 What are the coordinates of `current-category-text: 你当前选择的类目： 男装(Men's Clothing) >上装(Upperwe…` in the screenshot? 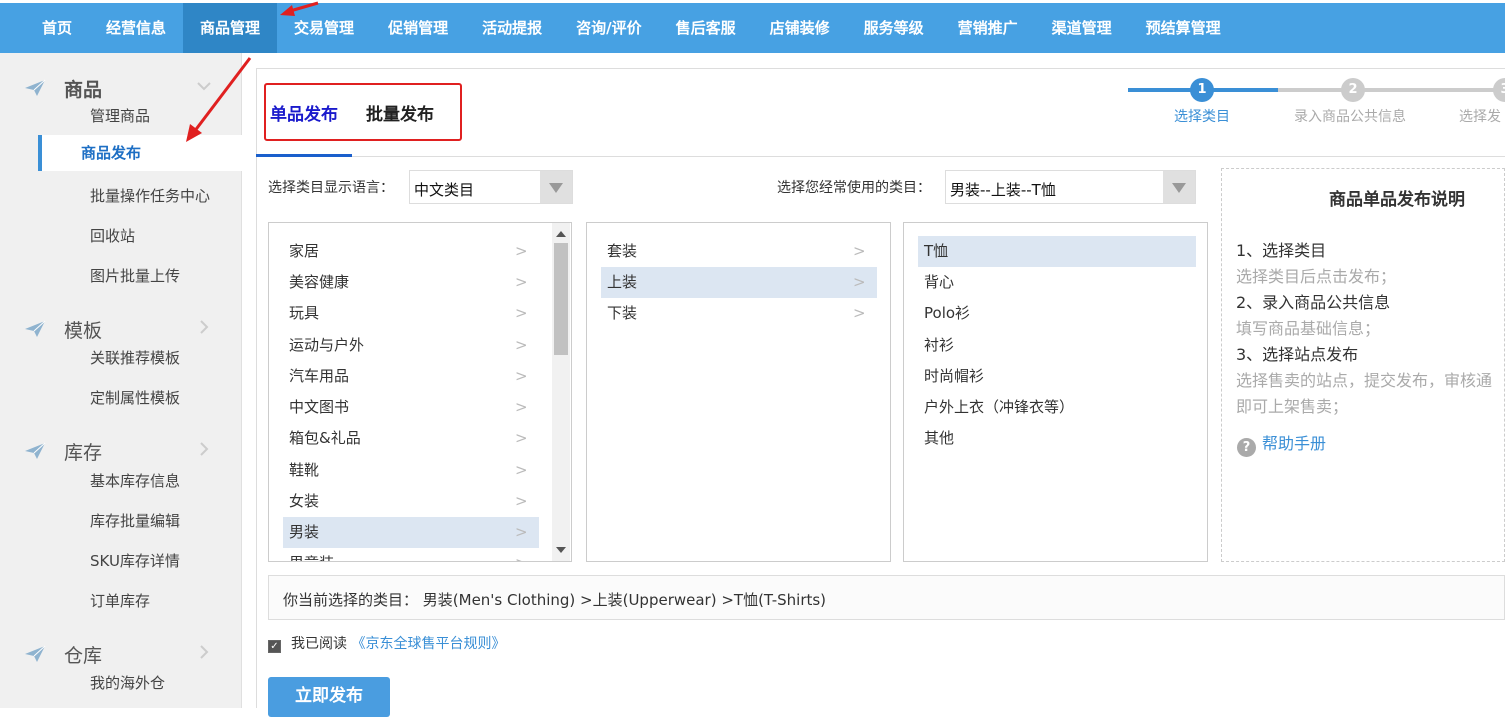 It's located at (555, 600).